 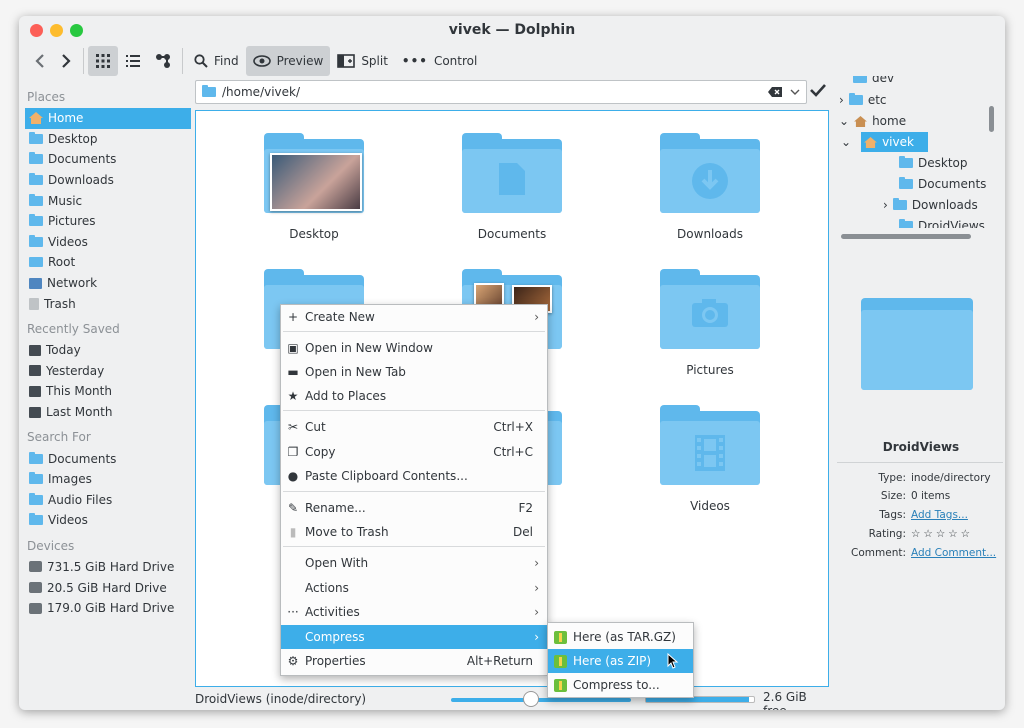 What do you see at coordinates (414, 508) in the screenshot?
I see `menu-rename: ✎ Rename... F2` at bounding box center [414, 508].